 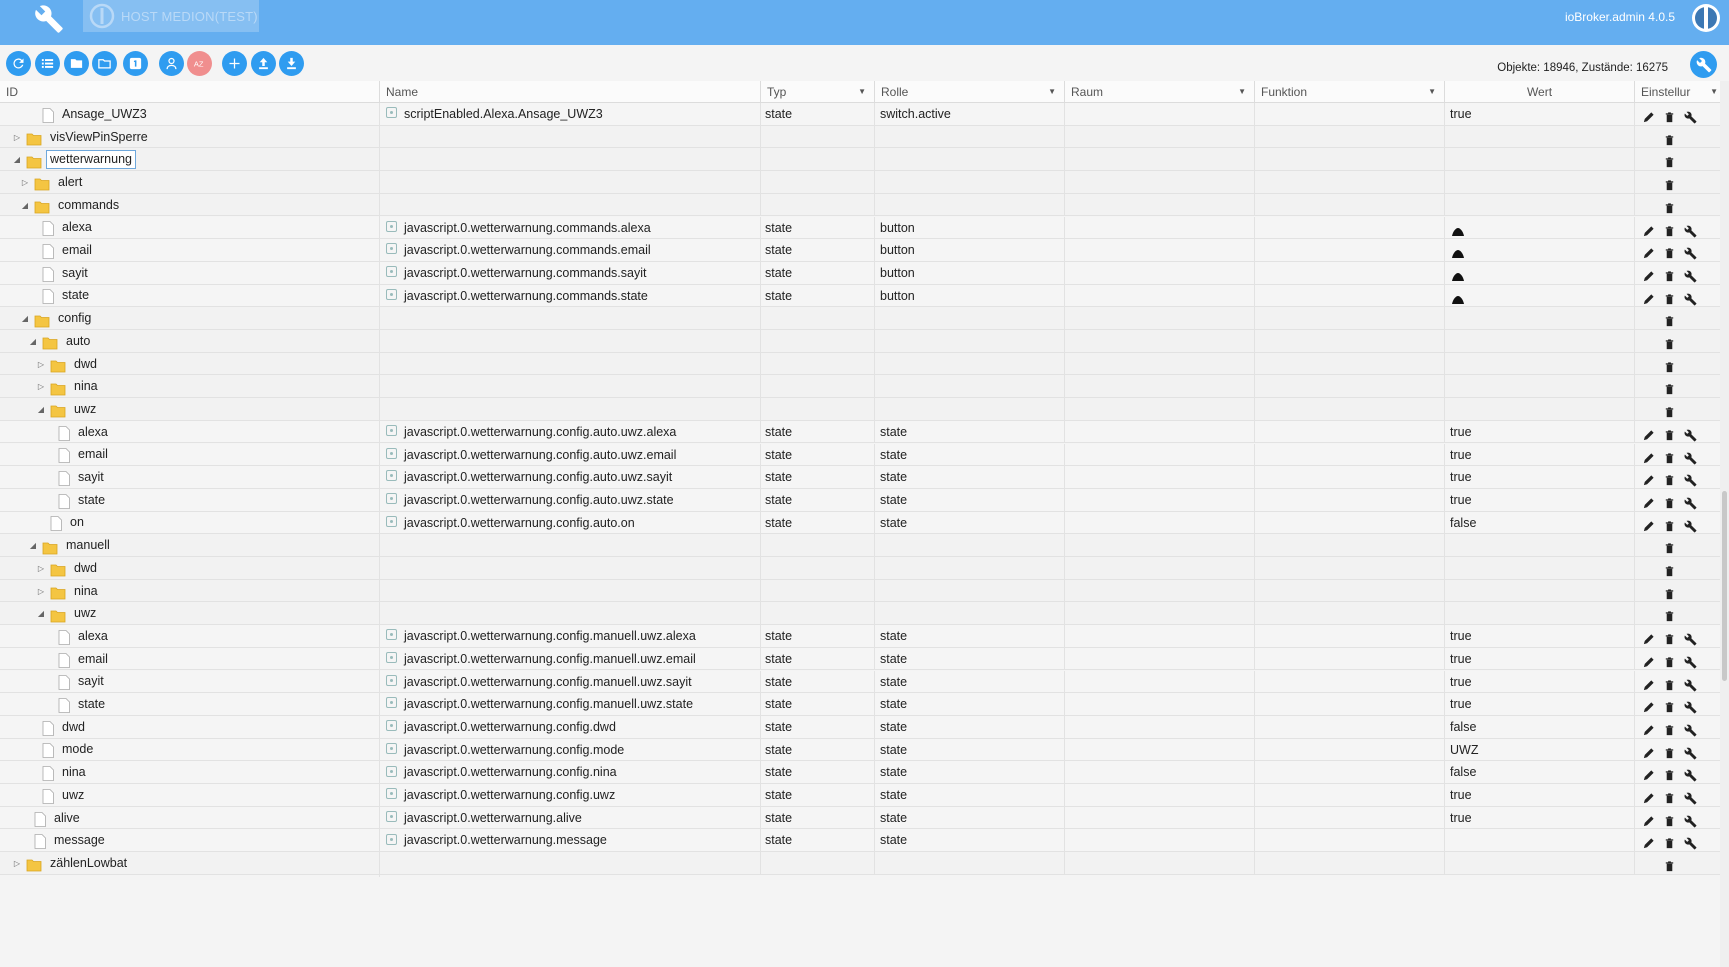 What do you see at coordinates (1677, 92) in the screenshot?
I see `column-header-einstellungen: Einstellur ▼` at bounding box center [1677, 92].